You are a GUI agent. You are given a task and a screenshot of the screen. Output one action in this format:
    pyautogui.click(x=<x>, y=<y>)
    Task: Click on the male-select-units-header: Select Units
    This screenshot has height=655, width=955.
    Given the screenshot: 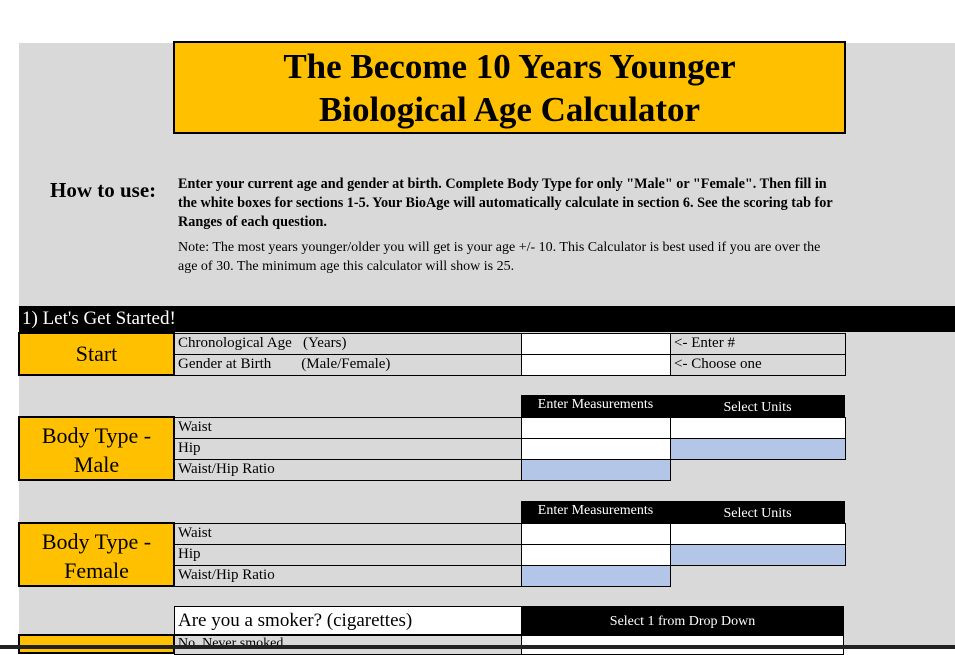 What is the action you would take?
    pyautogui.click(x=757, y=406)
    